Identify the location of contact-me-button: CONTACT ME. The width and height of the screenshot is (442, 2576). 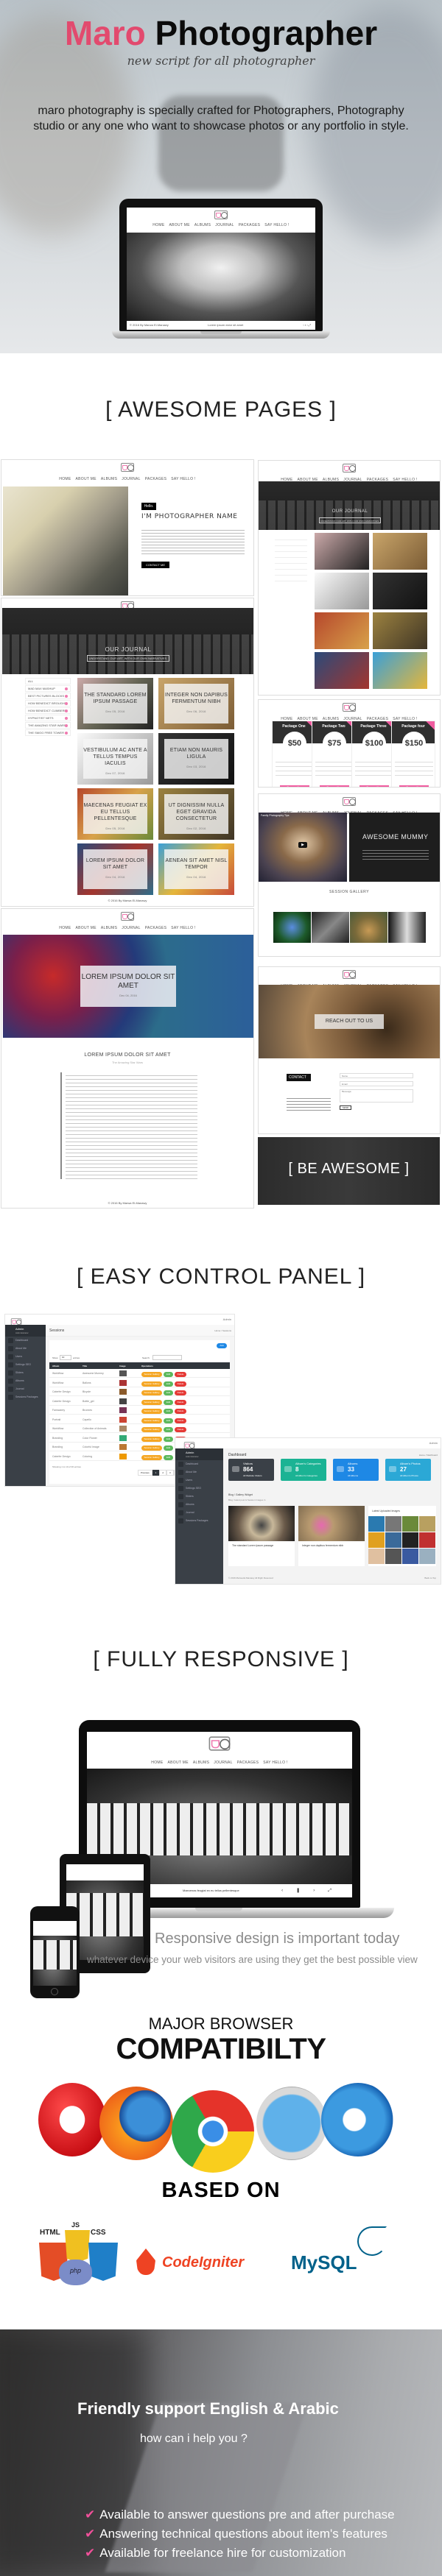
(155, 565).